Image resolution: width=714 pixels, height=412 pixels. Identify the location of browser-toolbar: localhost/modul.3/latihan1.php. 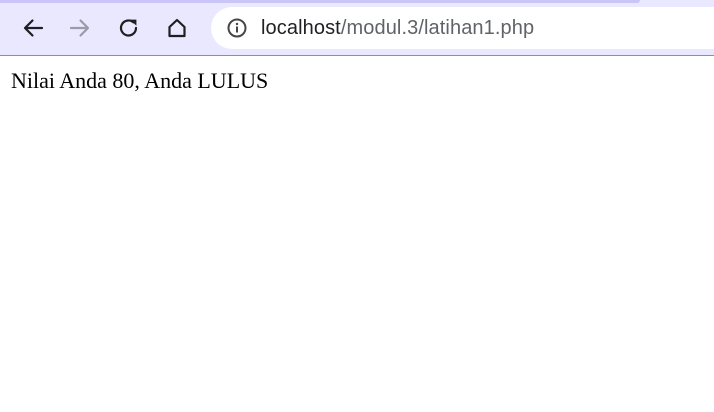
(357, 28).